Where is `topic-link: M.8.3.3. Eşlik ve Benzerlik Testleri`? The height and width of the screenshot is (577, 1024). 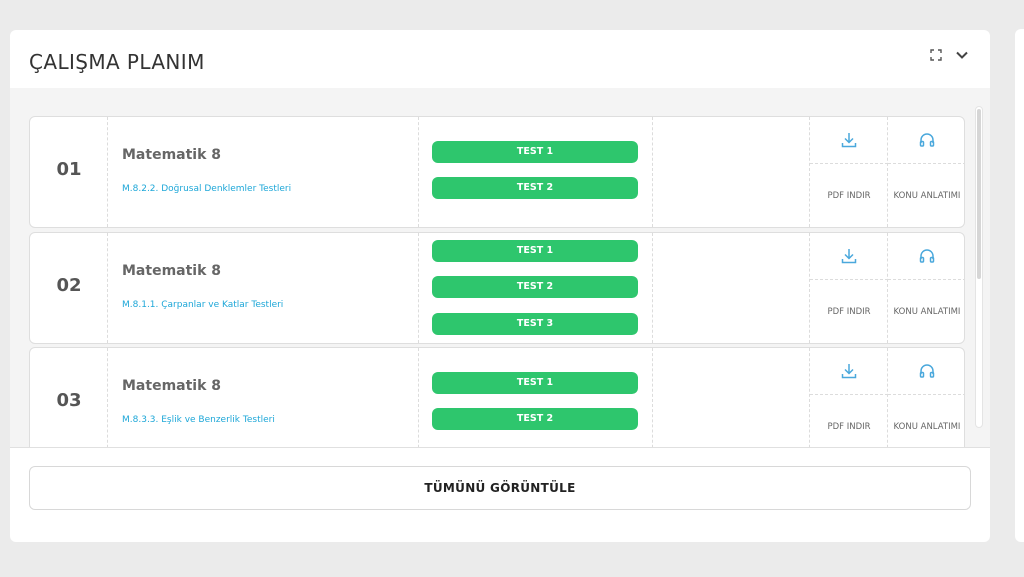 topic-link: M.8.3.3. Eşlik ve Benzerlik Testleri is located at coordinates (198, 420).